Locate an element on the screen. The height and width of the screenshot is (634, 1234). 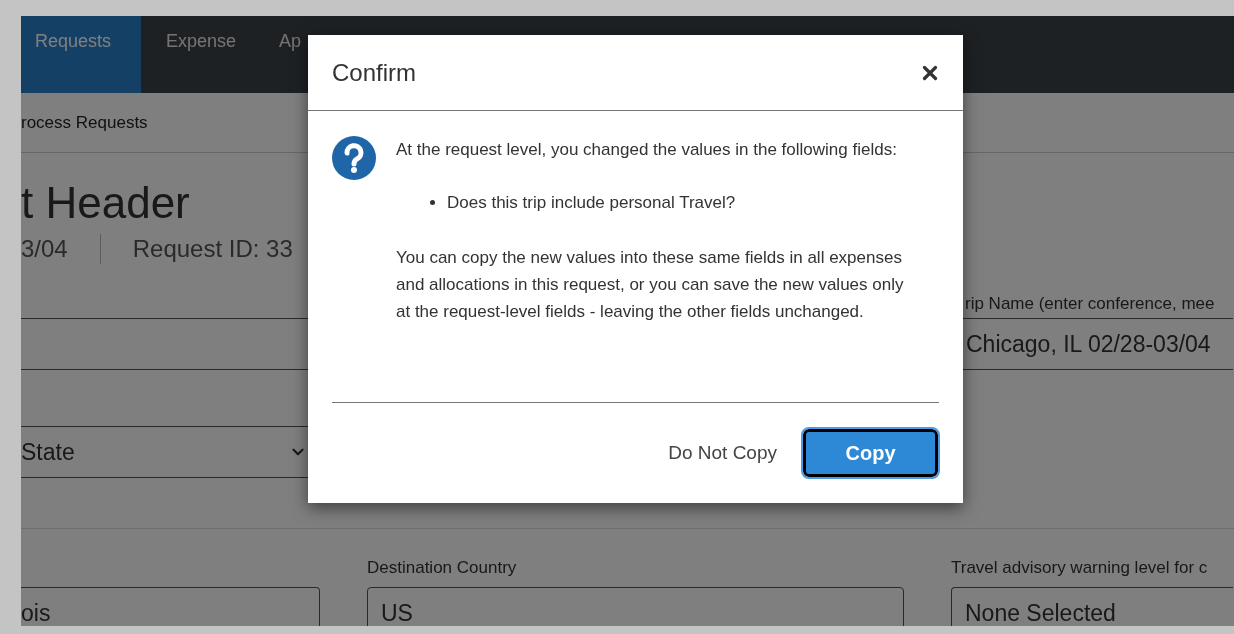
nav-tab: Ap is located at coordinates (287, 54).